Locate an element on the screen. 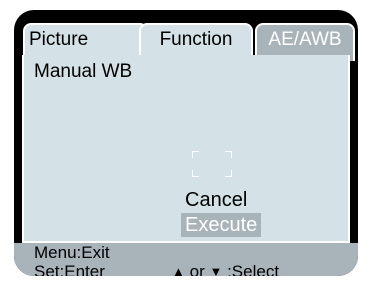  or-text: or is located at coordinates (197, 269).